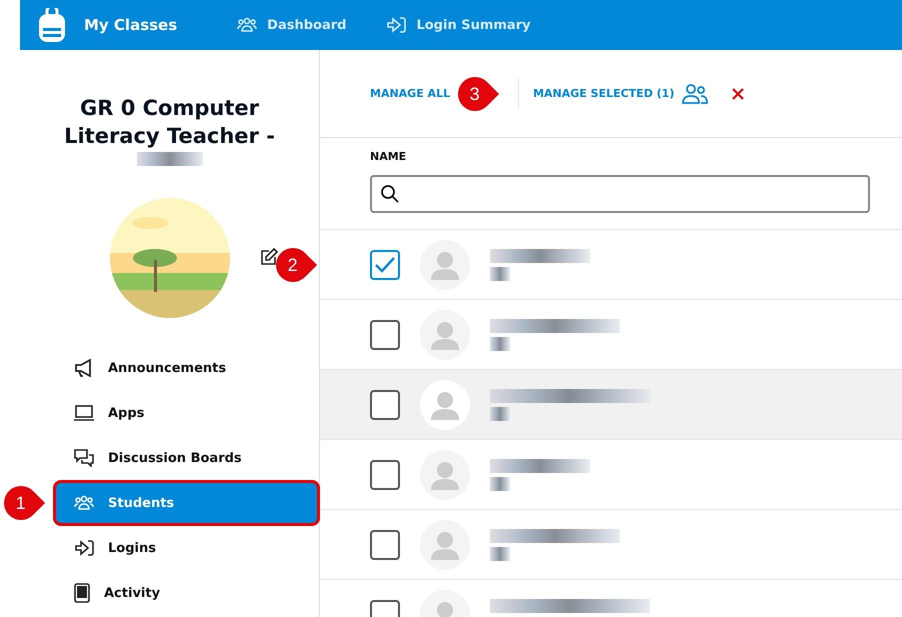 The image size is (902, 617). Describe the element at coordinates (738, 94) in the screenshot. I see `close-icon` at that location.